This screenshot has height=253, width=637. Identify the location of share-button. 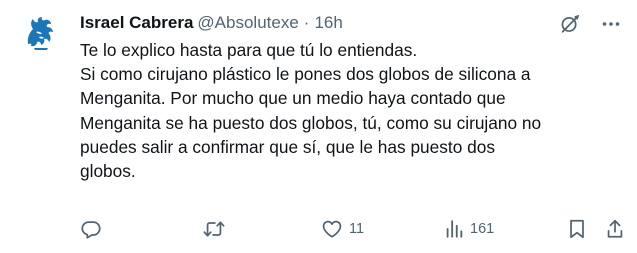
(615, 229).